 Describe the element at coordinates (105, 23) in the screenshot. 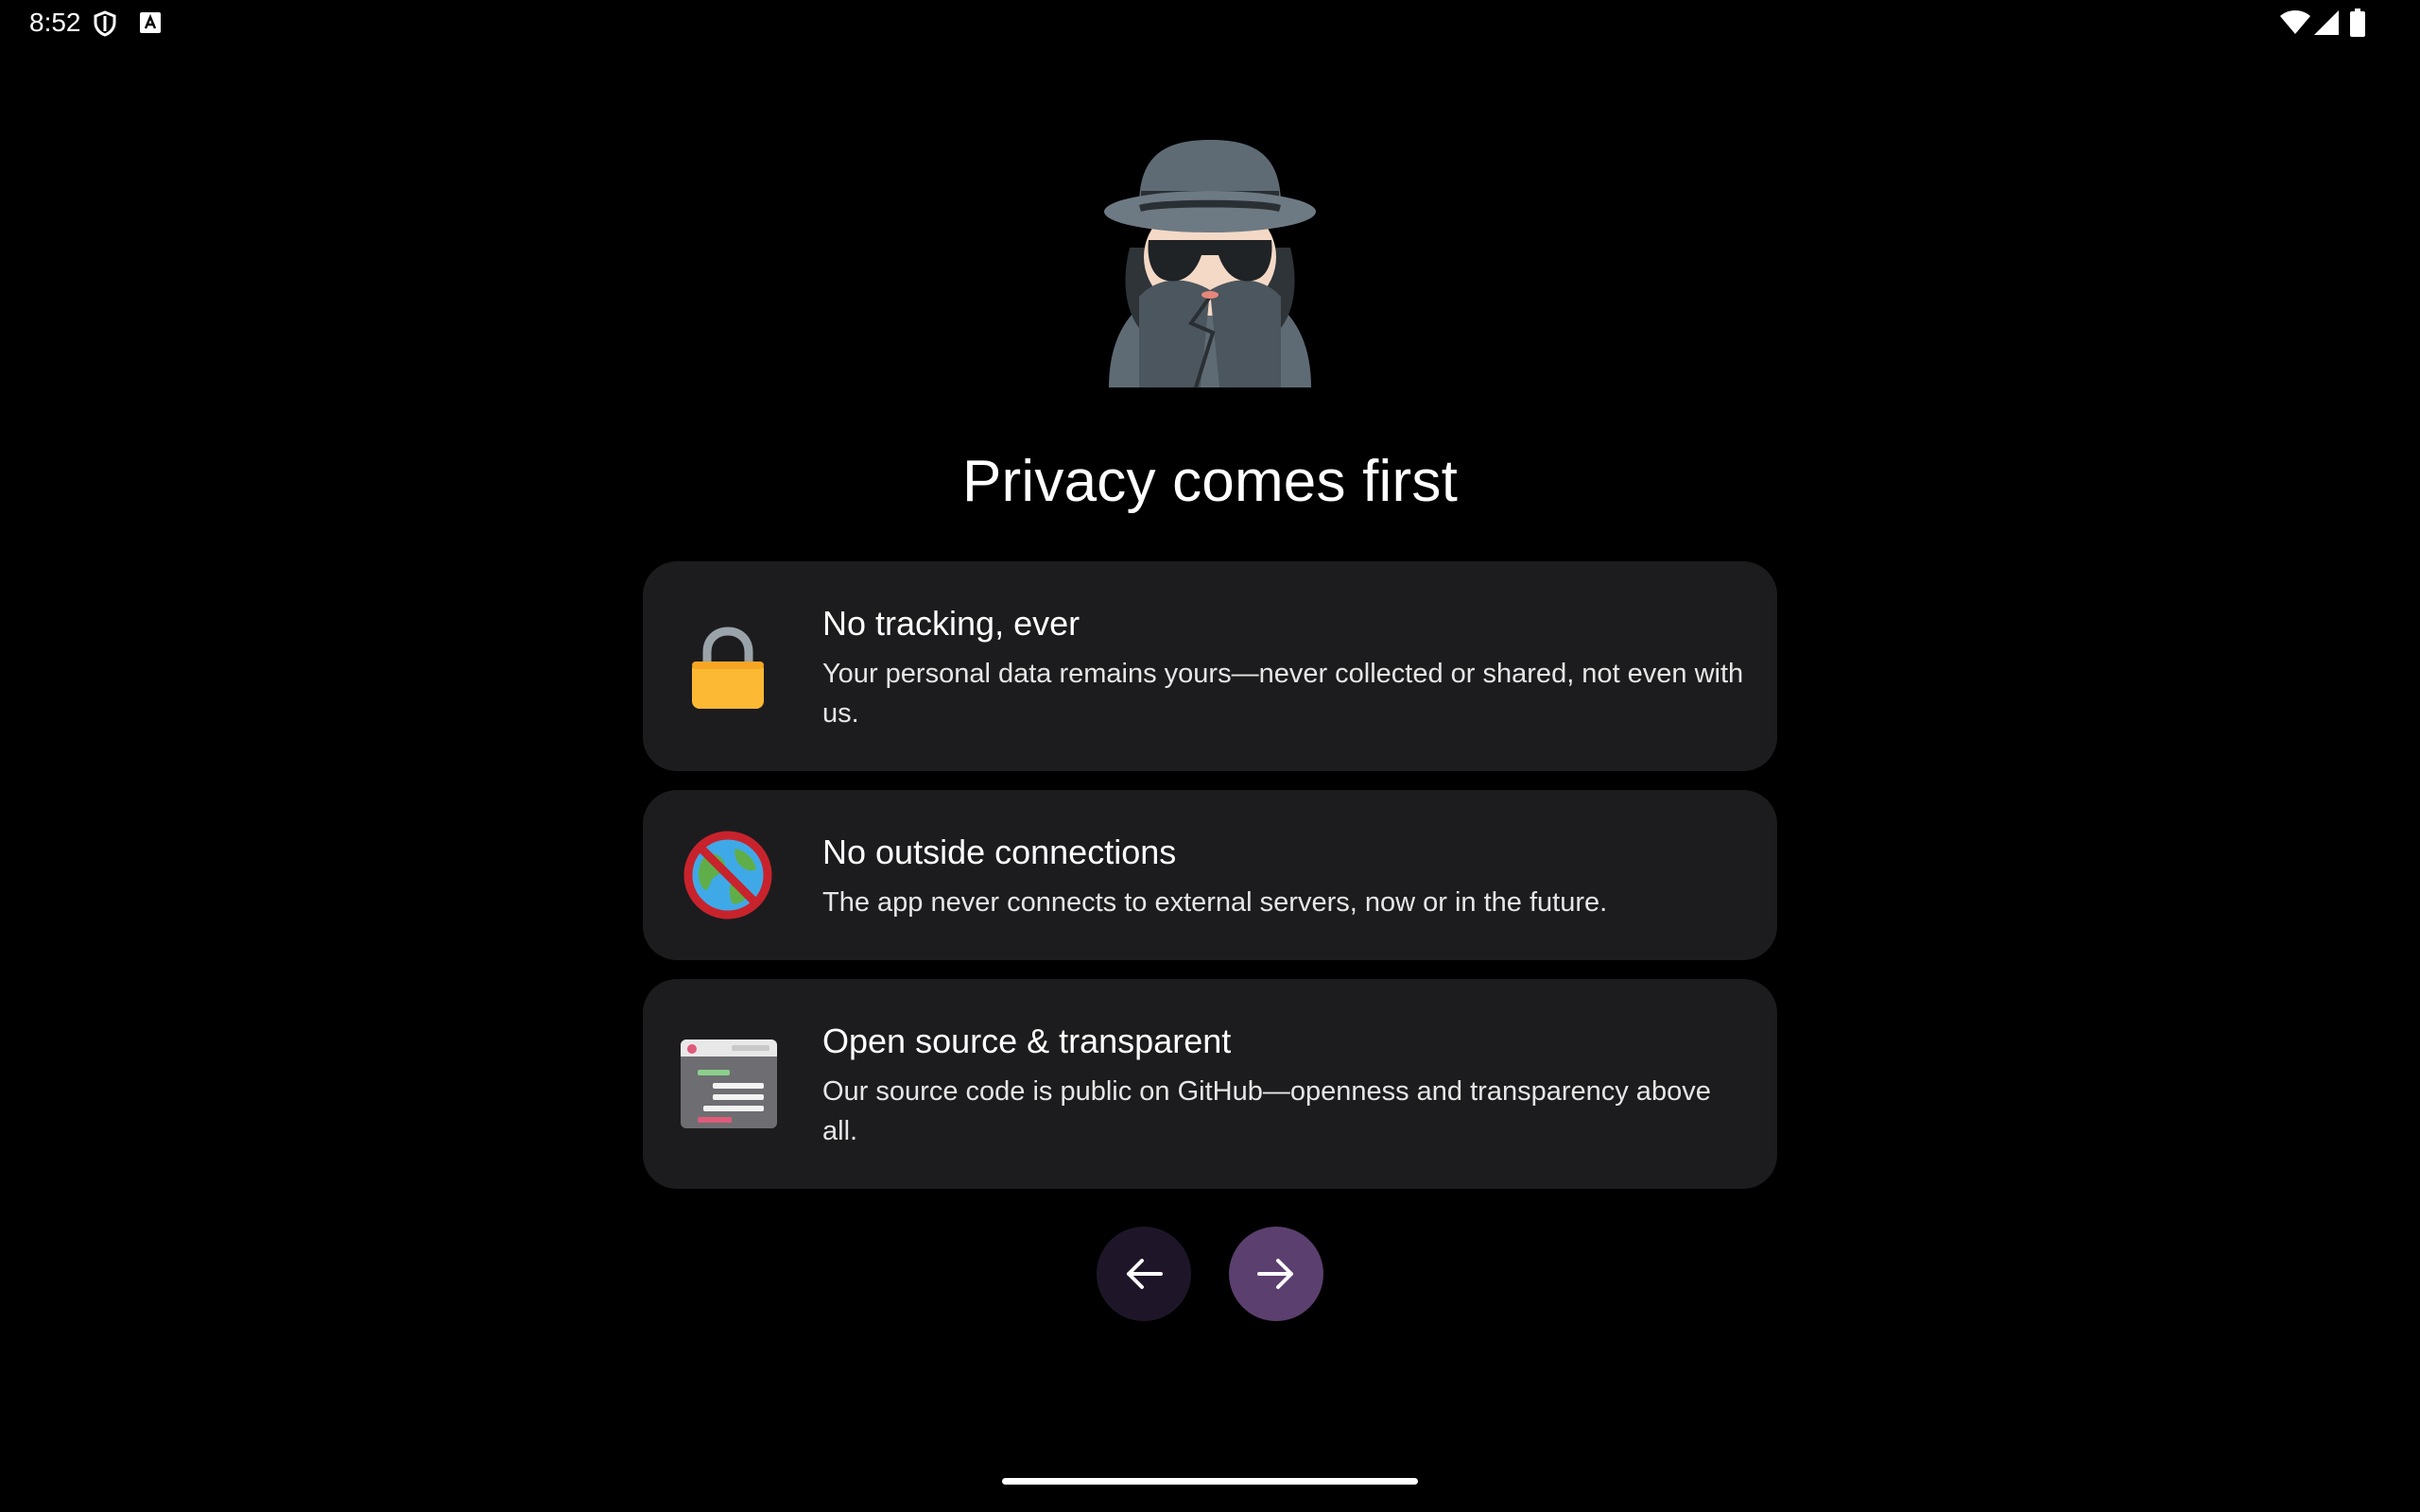

I see `shield-icon` at that location.